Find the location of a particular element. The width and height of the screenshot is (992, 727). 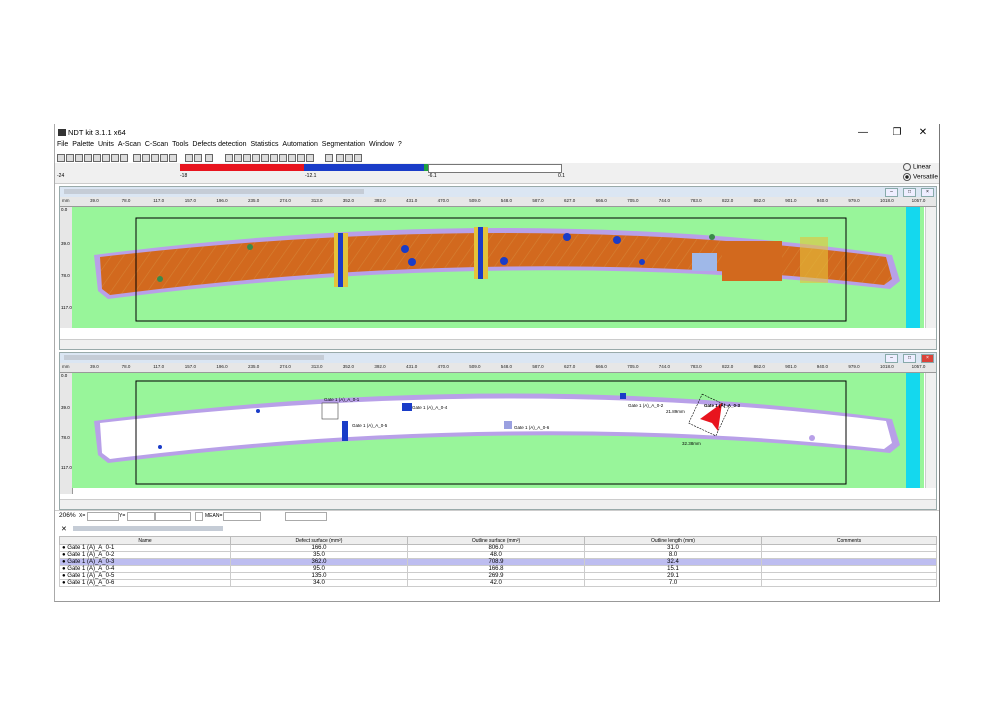

close-button: ✕ is located at coordinates (923, 133).